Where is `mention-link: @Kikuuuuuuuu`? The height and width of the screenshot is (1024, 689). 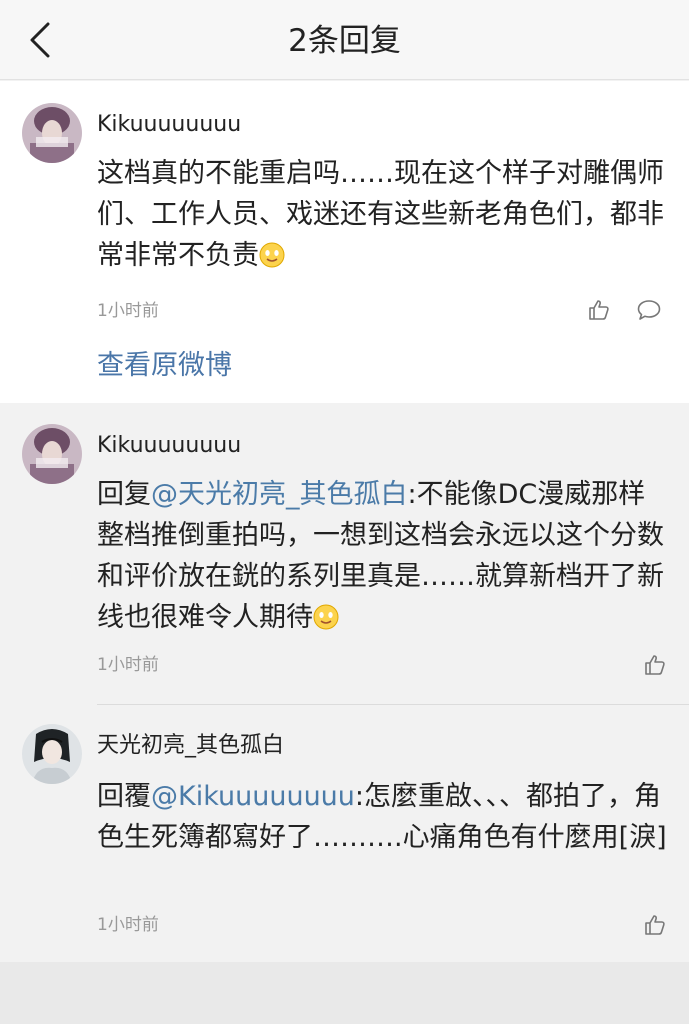
mention-link: @Kikuuuuuuuu is located at coordinates (253, 796).